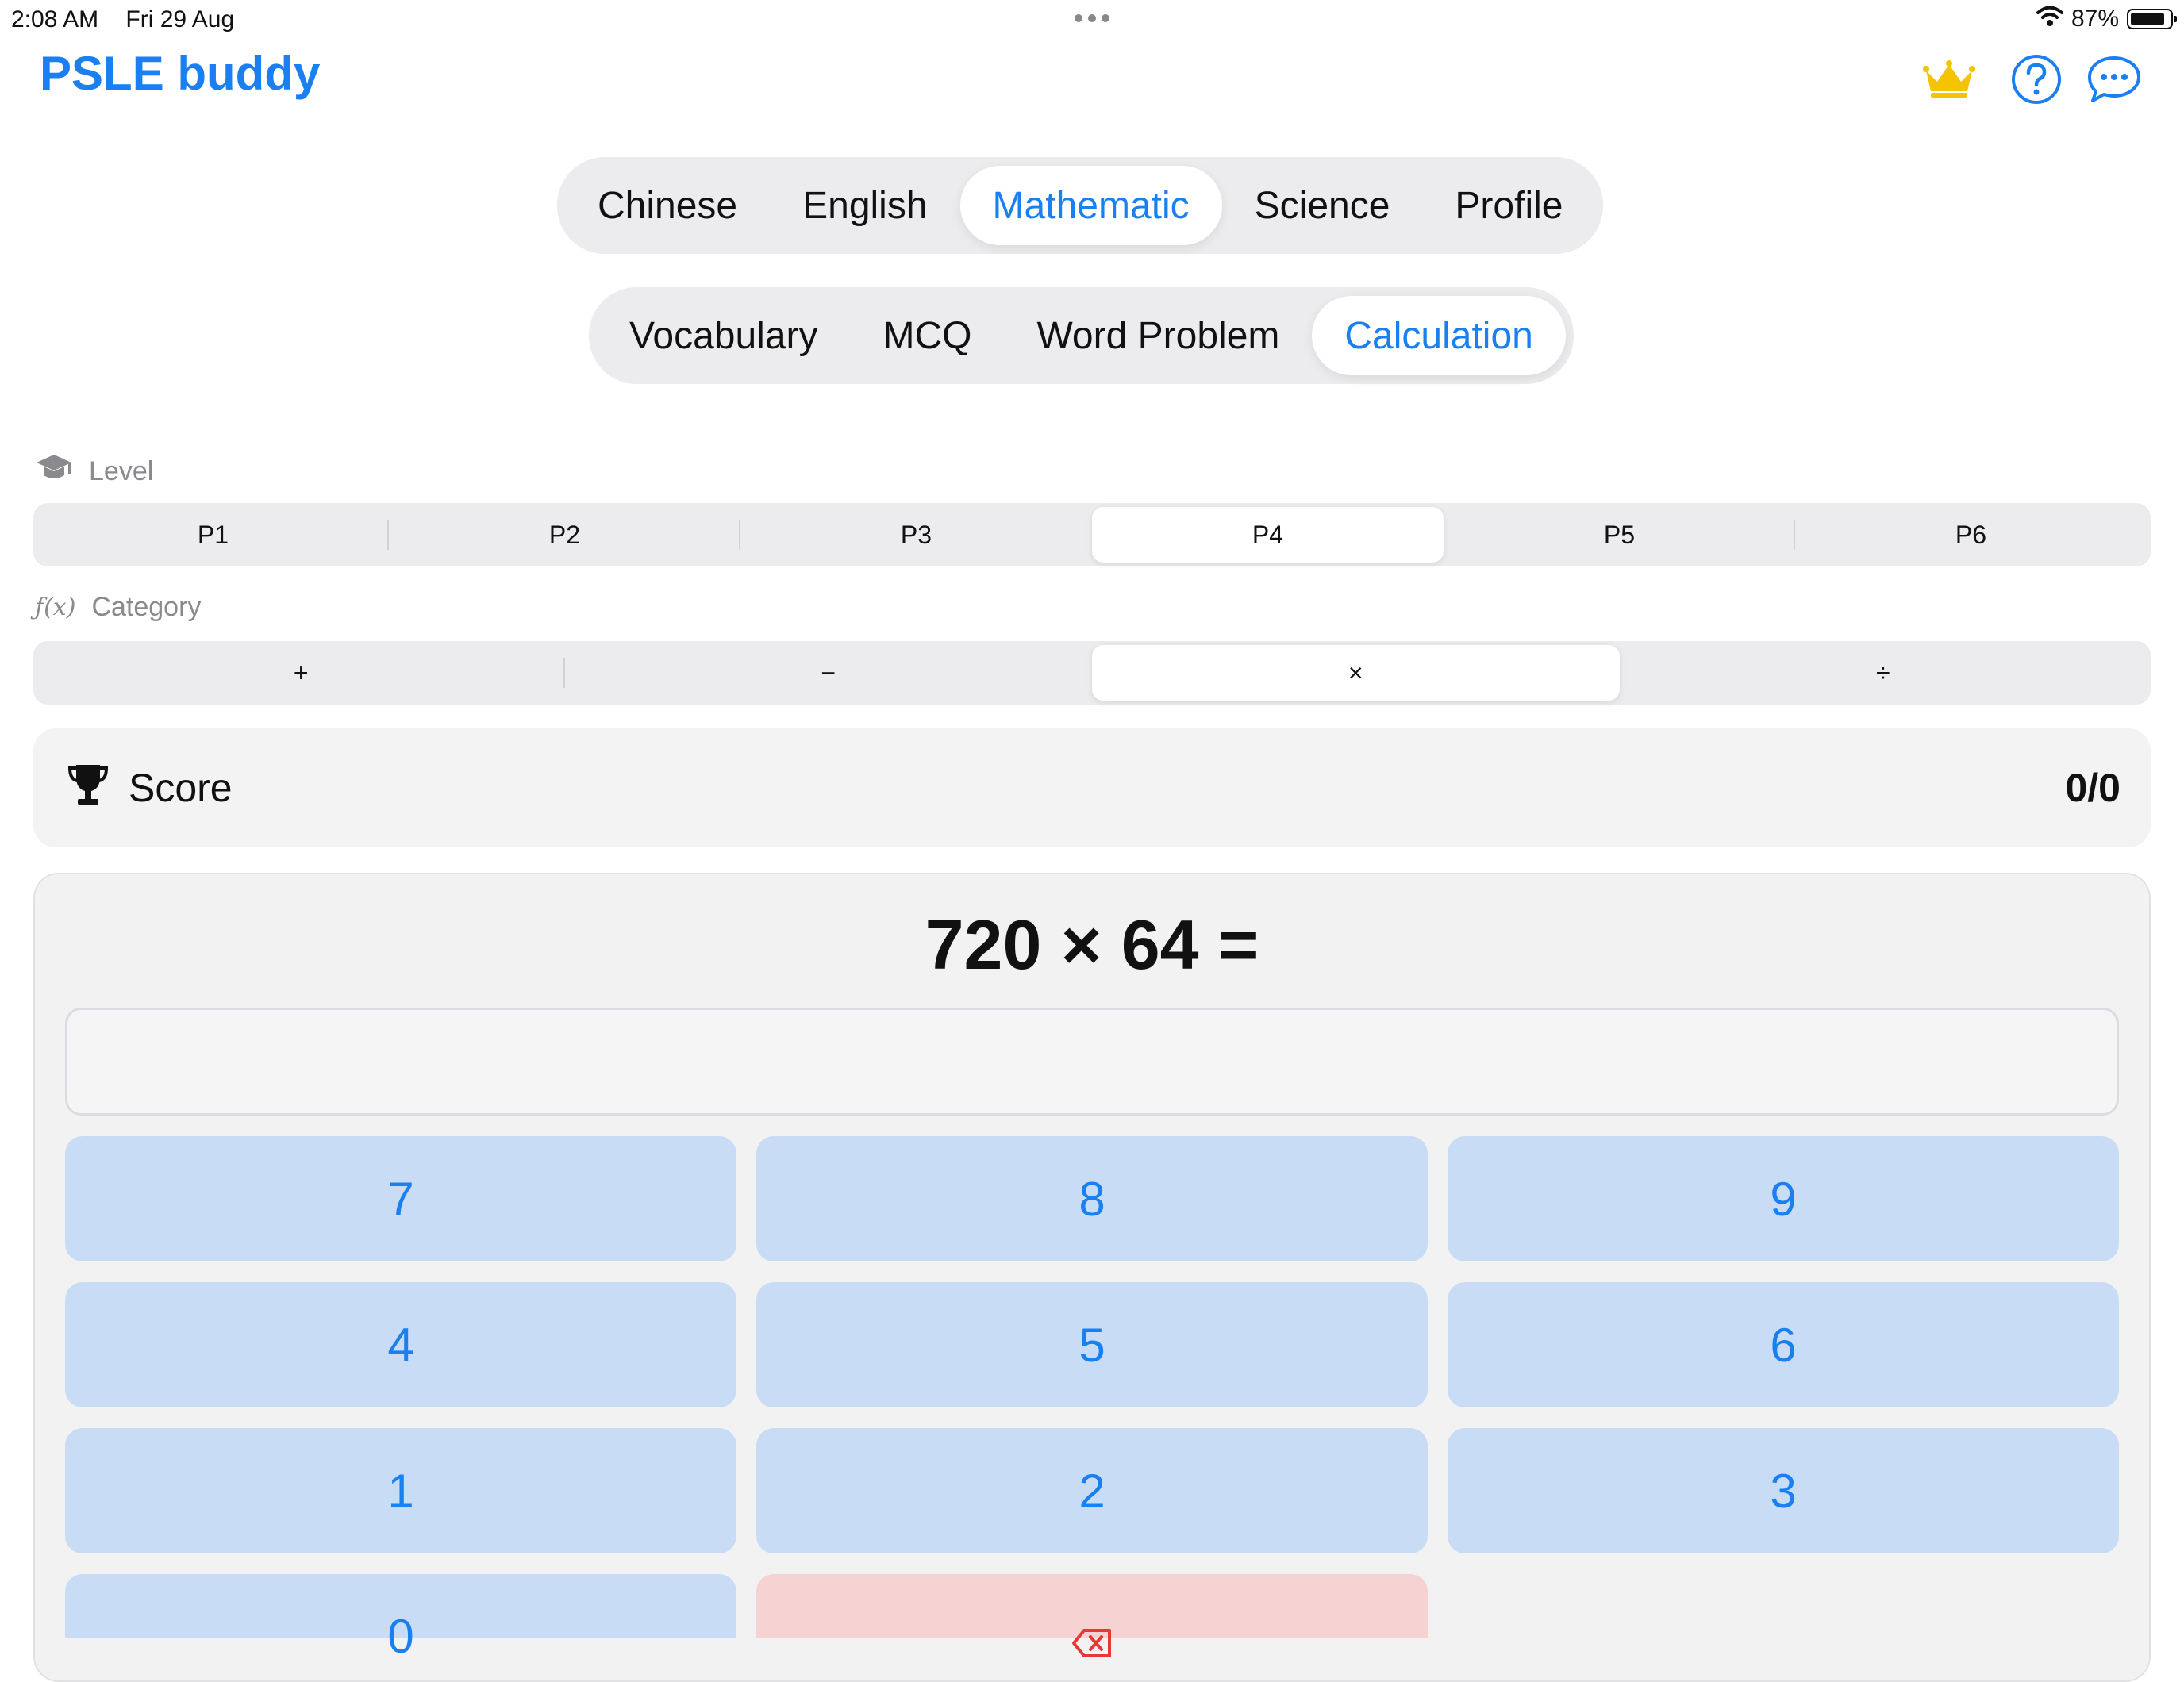  I want to click on battery-percent: 87%, so click(2095, 19).